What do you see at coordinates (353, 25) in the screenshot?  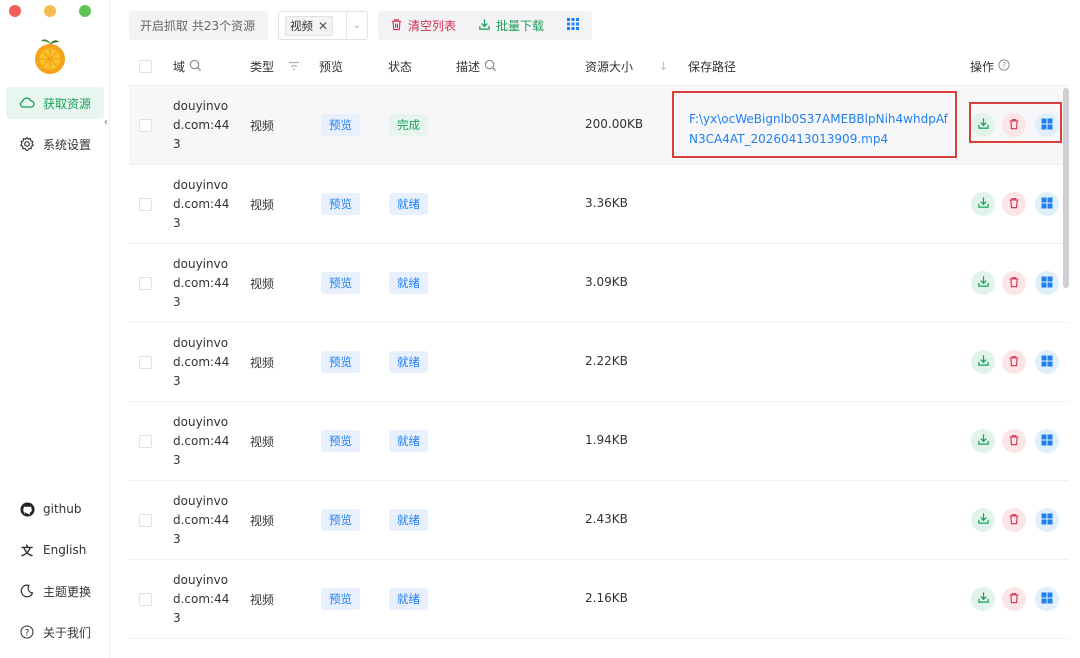 I see `chevron-down-icon: ⌄` at bounding box center [353, 25].